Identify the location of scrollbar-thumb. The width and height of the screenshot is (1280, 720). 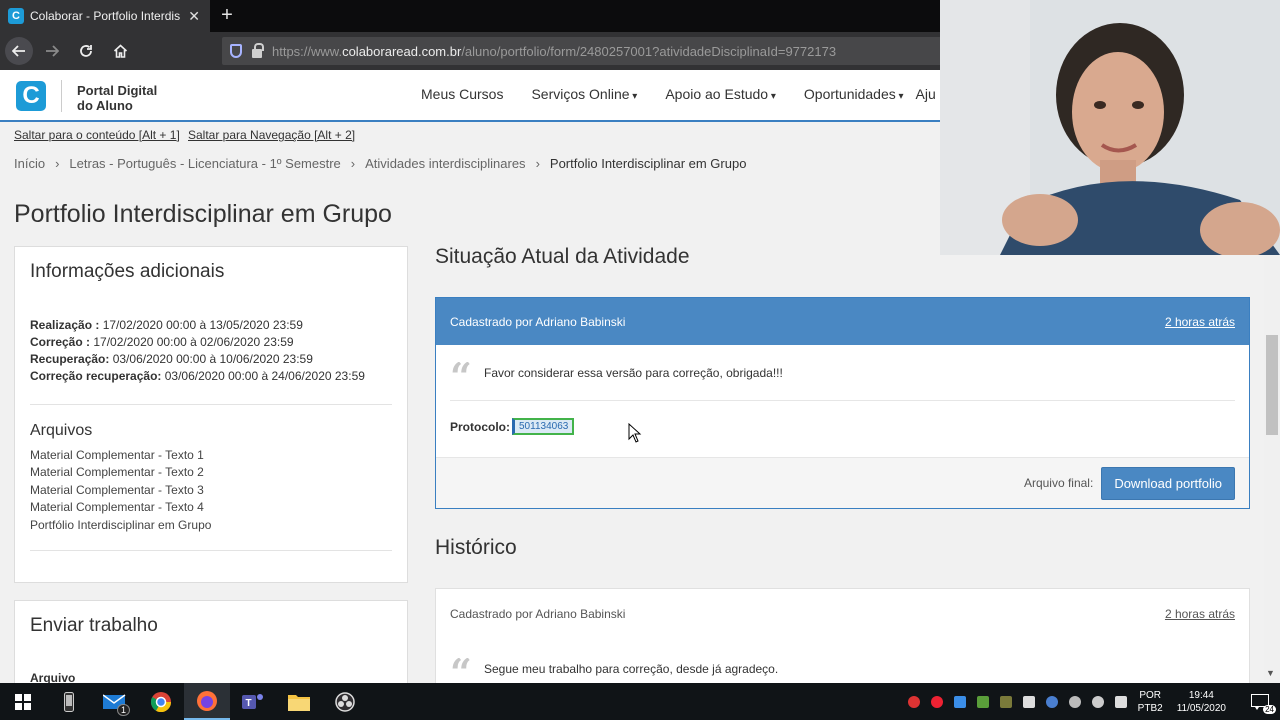
(1272, 385).